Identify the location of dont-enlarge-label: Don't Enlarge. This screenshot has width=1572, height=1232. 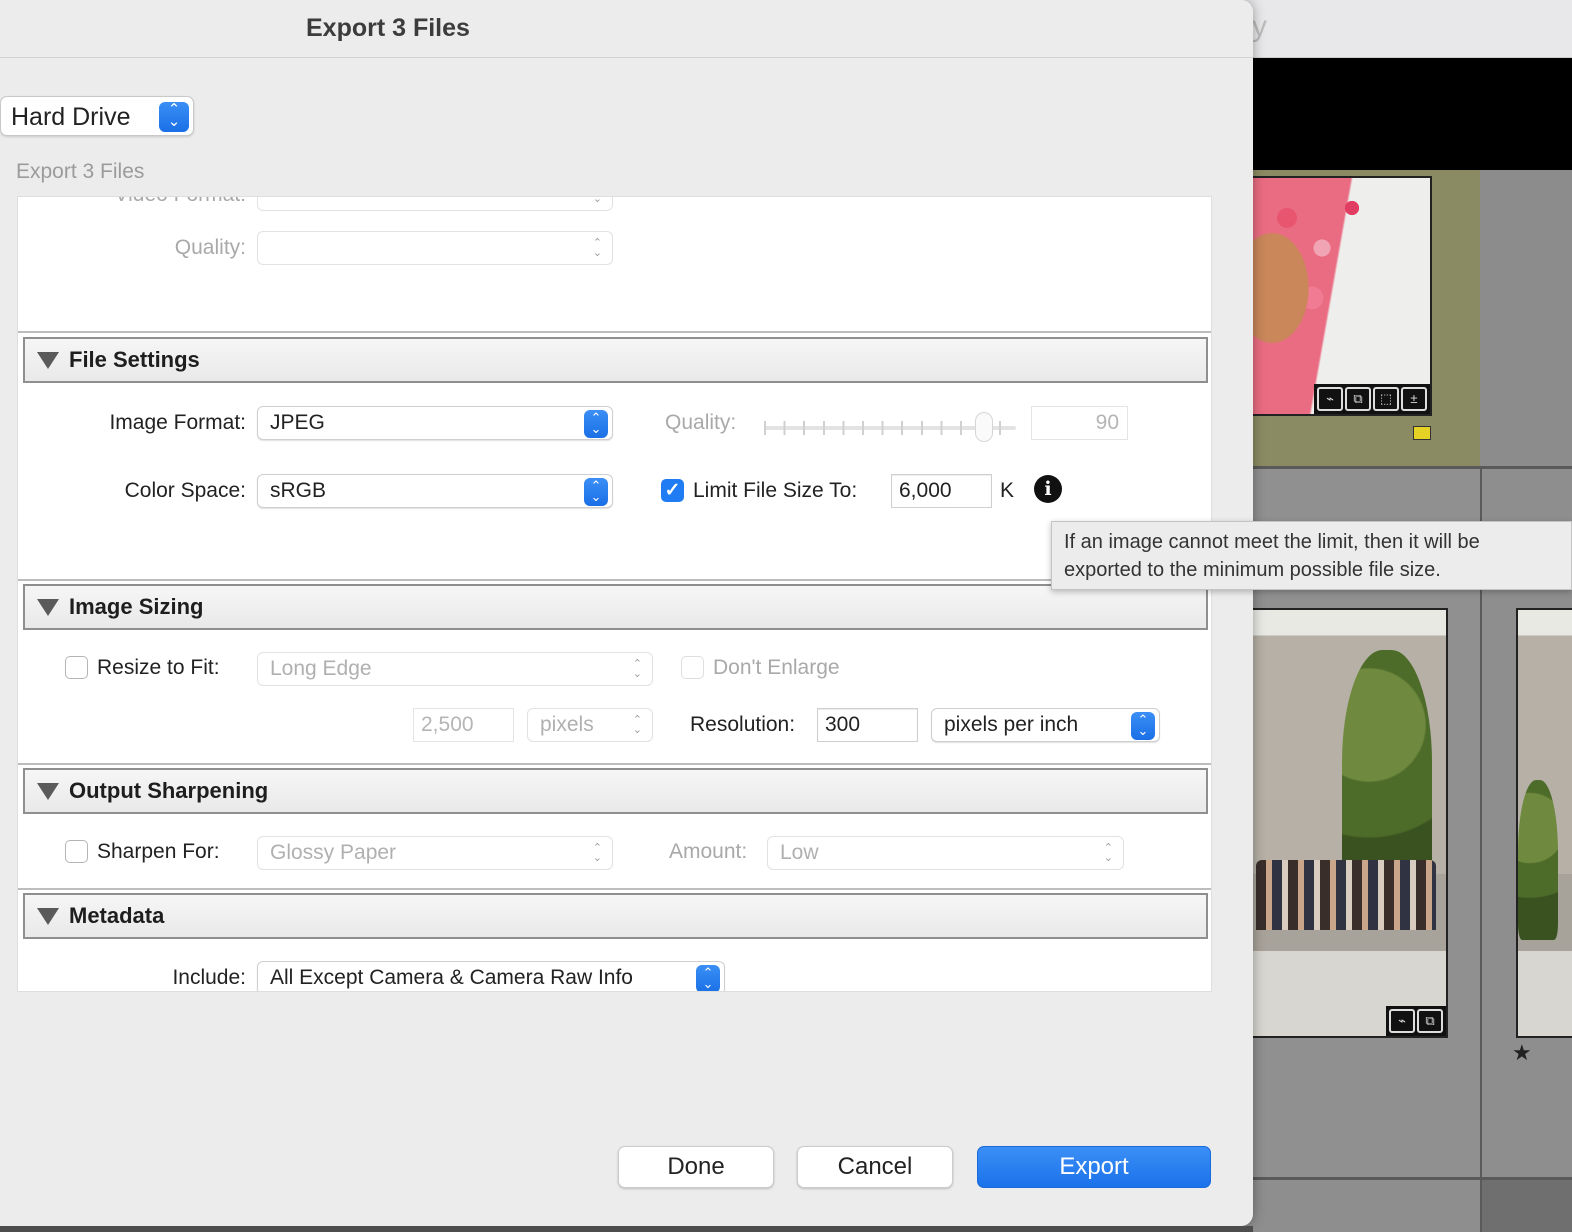
(776, 667).